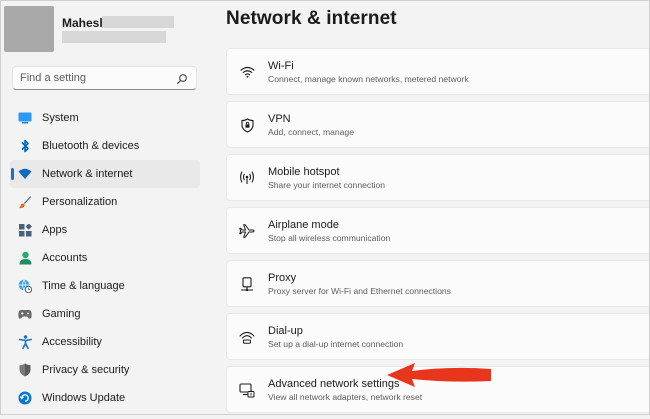 This screenshot has width=650, height=419. I want to click on dialup-icon, so click(247, 337).